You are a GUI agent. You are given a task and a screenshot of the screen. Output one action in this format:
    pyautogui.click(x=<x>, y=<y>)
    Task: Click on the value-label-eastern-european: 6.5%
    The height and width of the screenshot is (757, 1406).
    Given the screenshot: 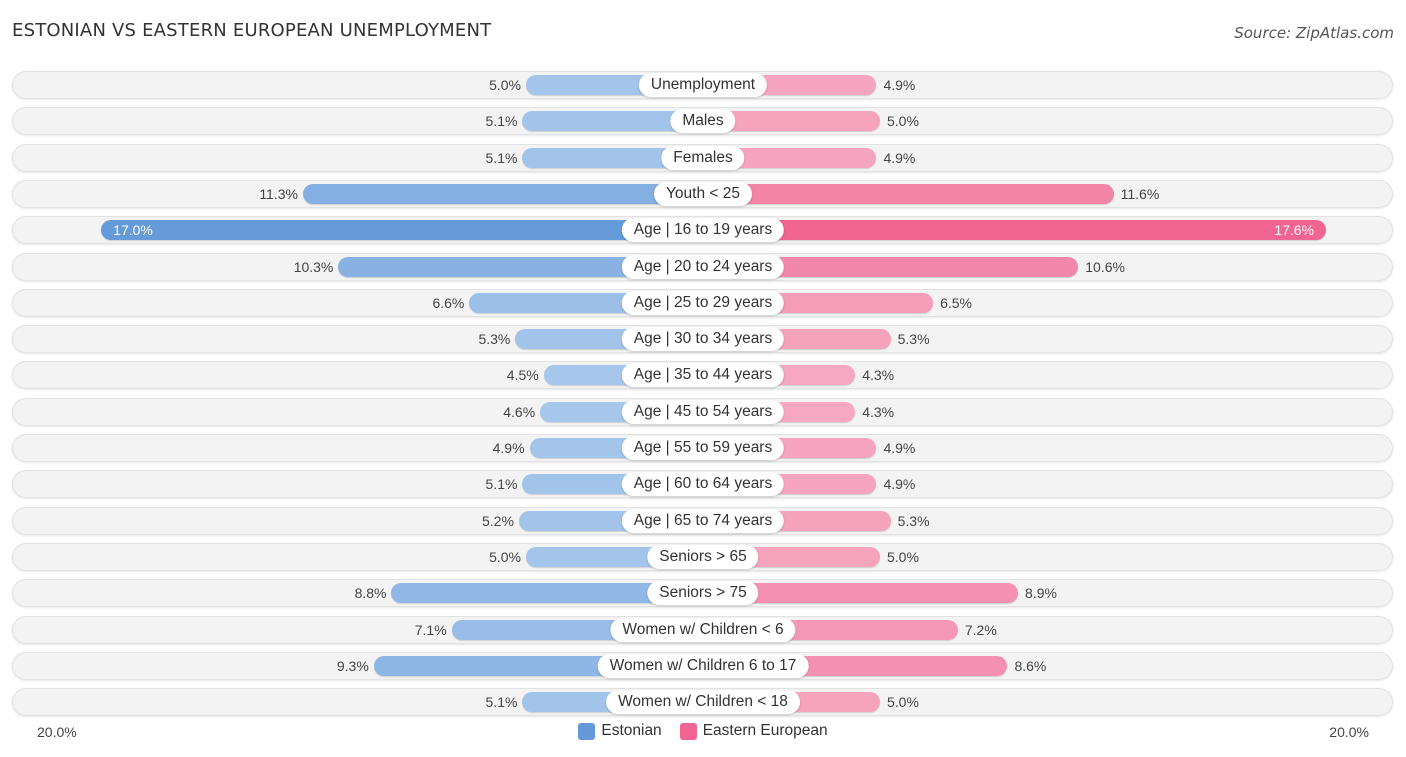 What is the action you would take?
    pyautogui.click(x=956, y=302)
    